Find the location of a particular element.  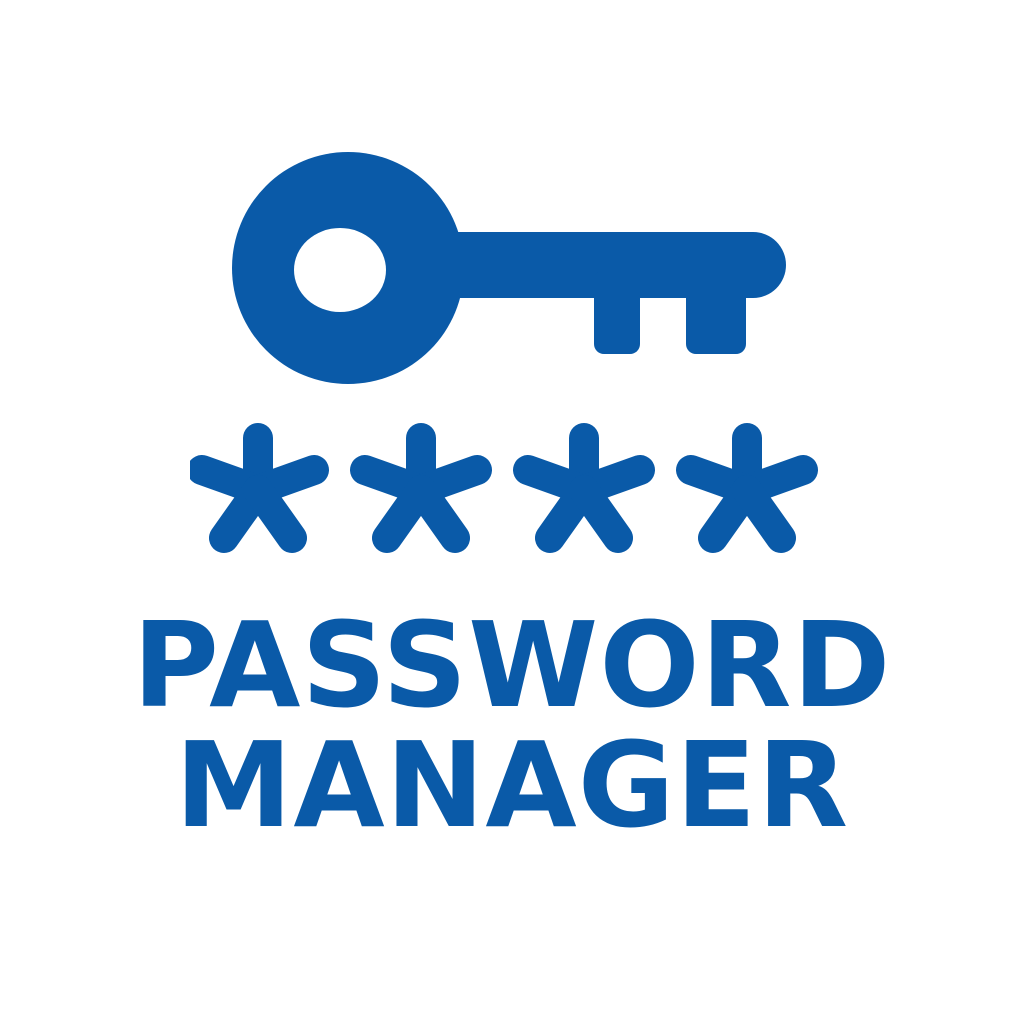

password-mask is located at coordinates (505, 490).